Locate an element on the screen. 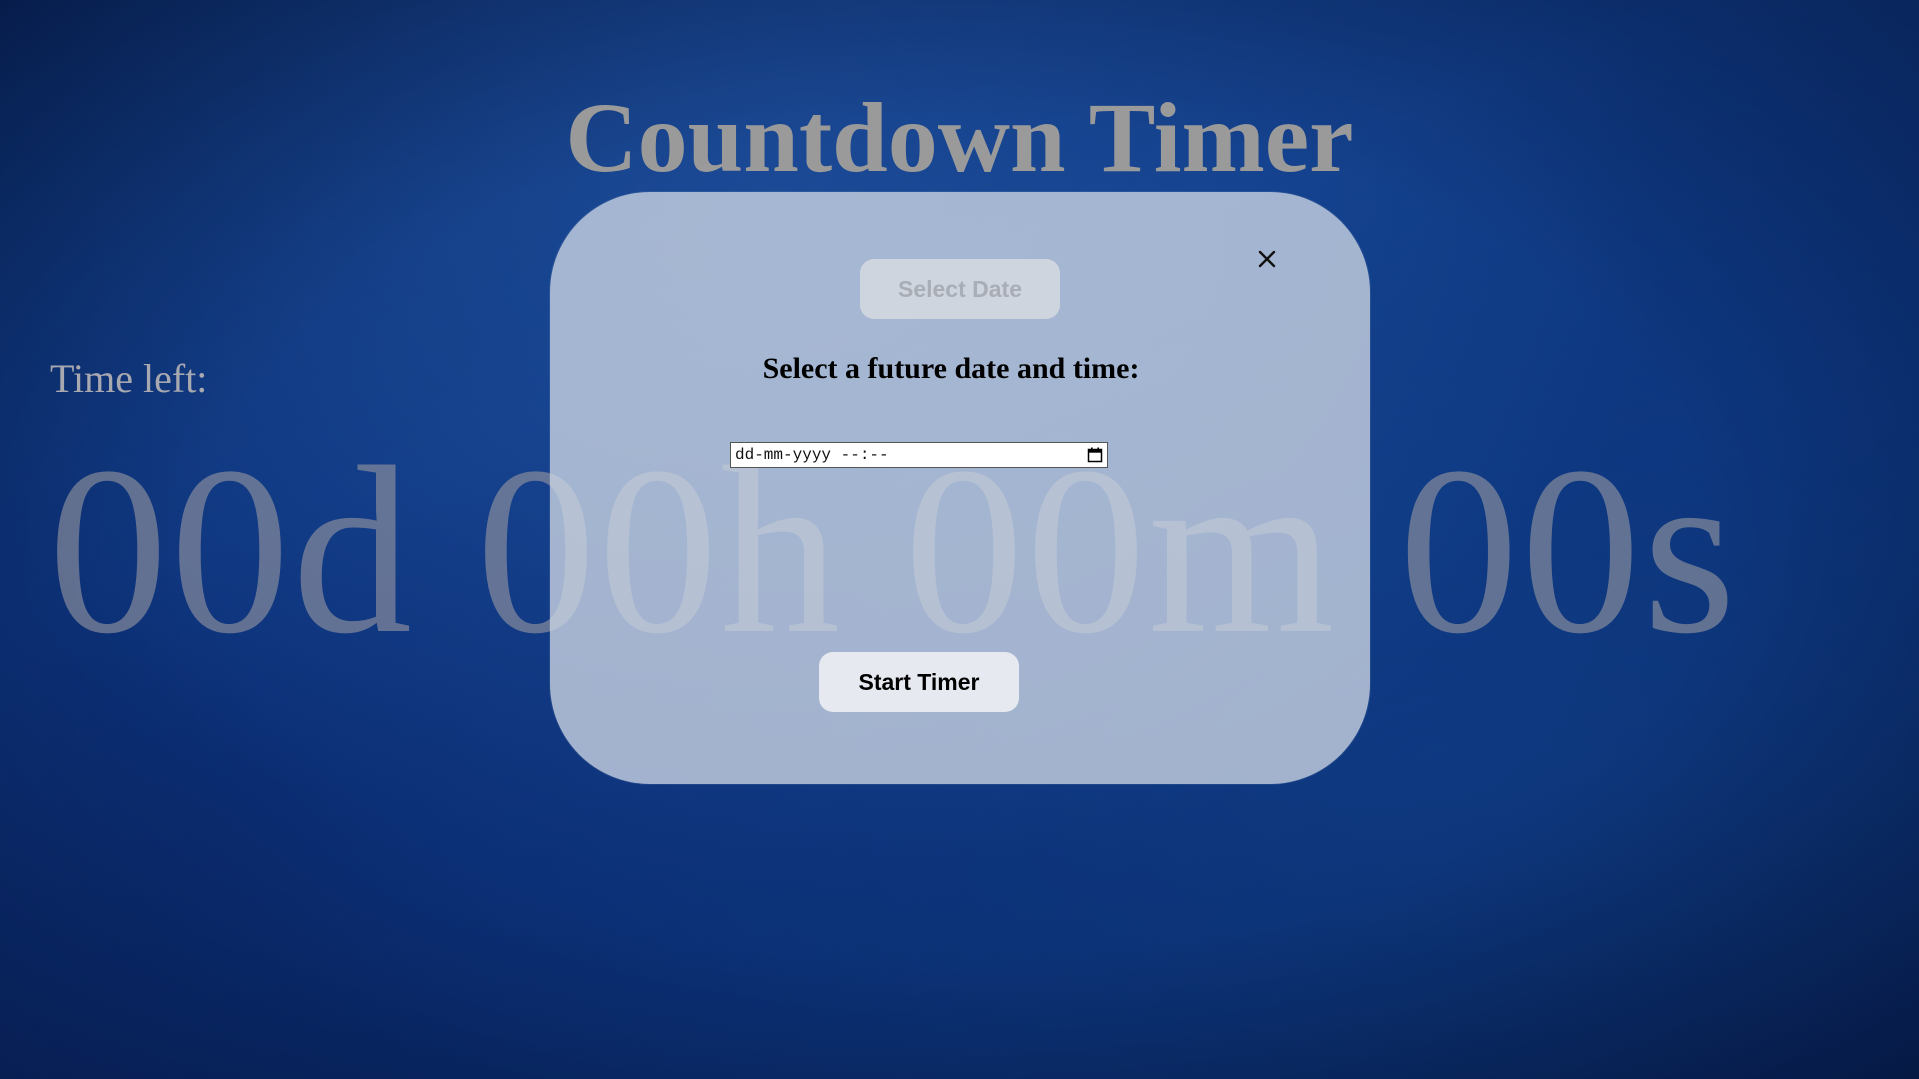 Image resolution: width=1919 pixels, height=1079 pixels. close-icon is located at coordinates (1267, 259).